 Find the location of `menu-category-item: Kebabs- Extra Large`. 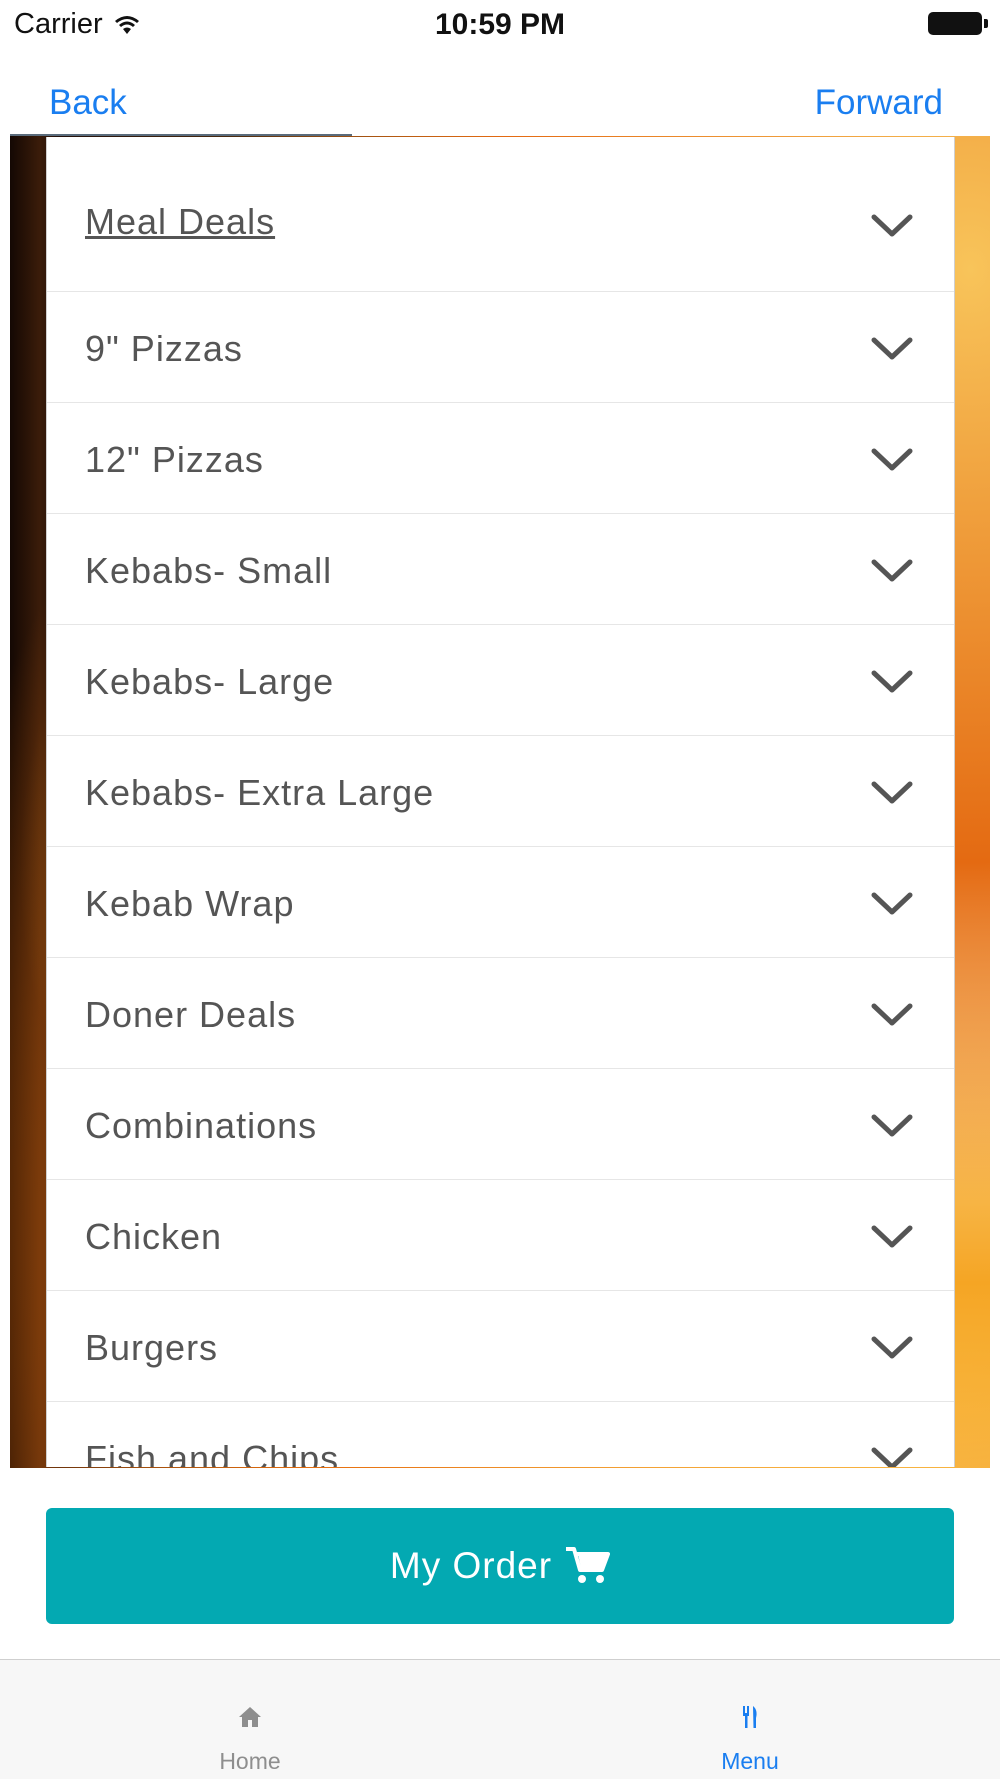

menu-category-item: Kebabs- Extra Large is located at coordinates (500, 791).